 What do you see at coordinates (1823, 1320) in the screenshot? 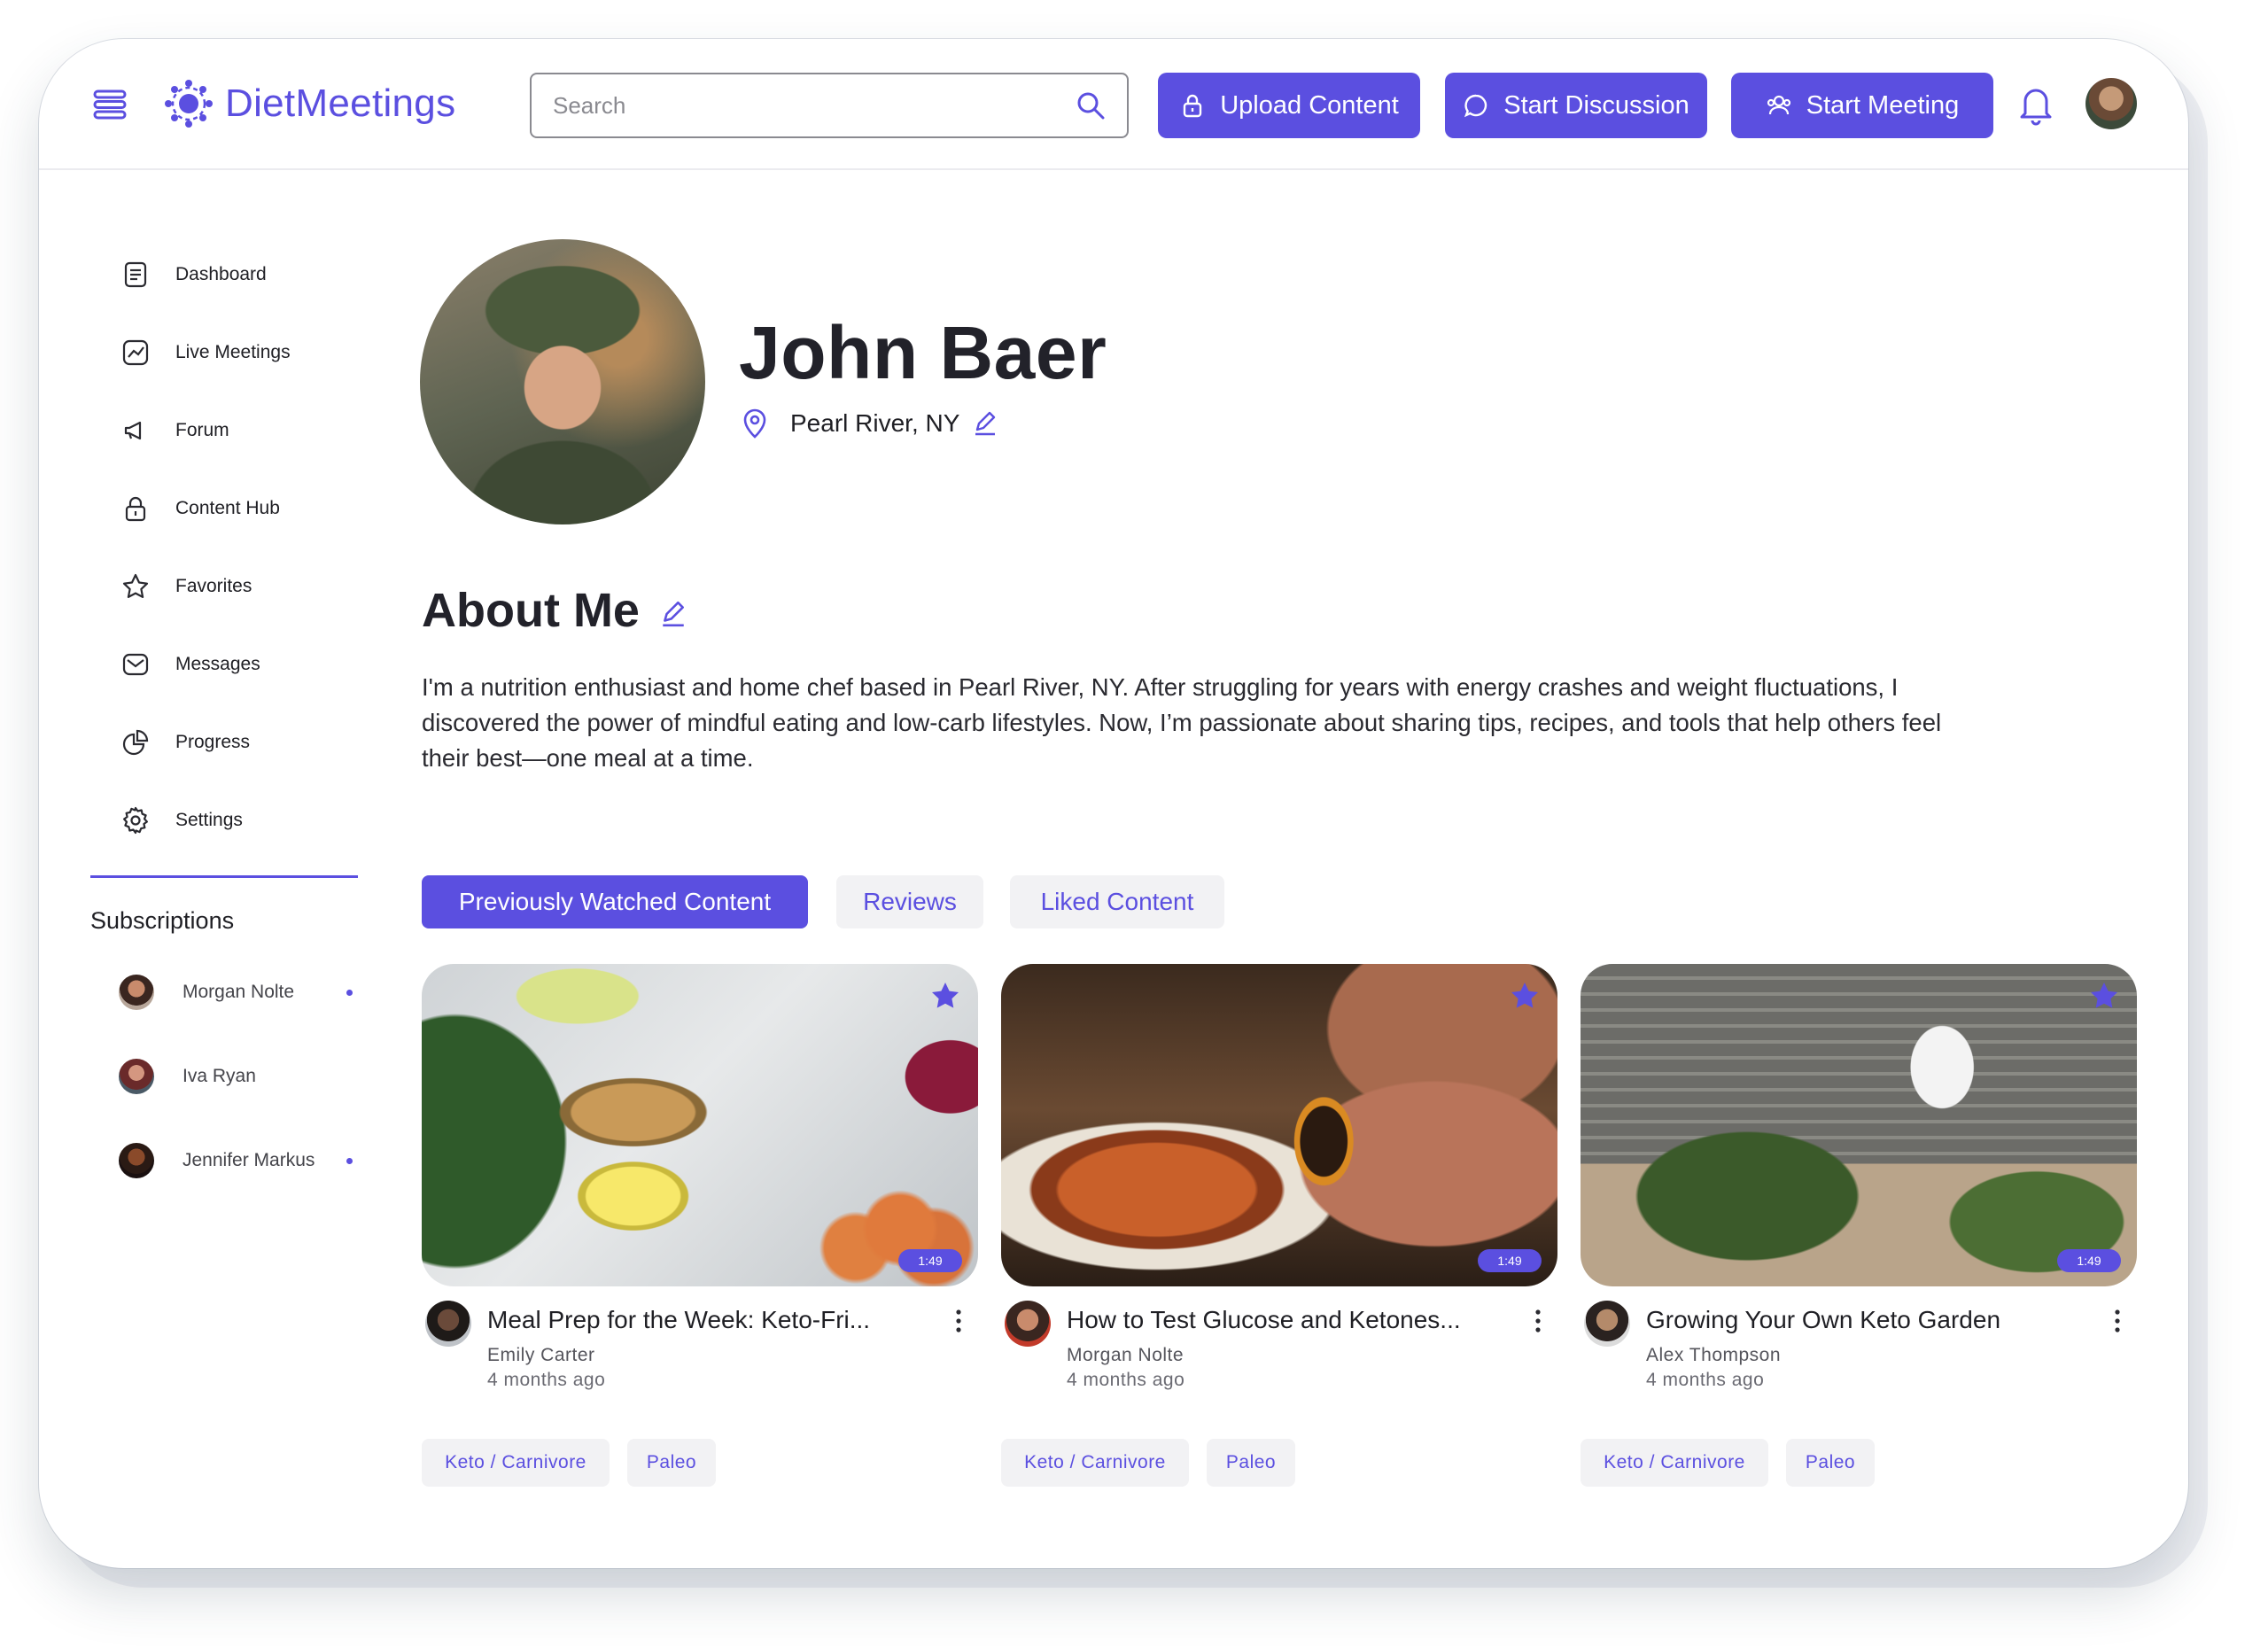
I see `card-title: Growing Your Own Keto Garden` at bounding box center [1823, 1320].